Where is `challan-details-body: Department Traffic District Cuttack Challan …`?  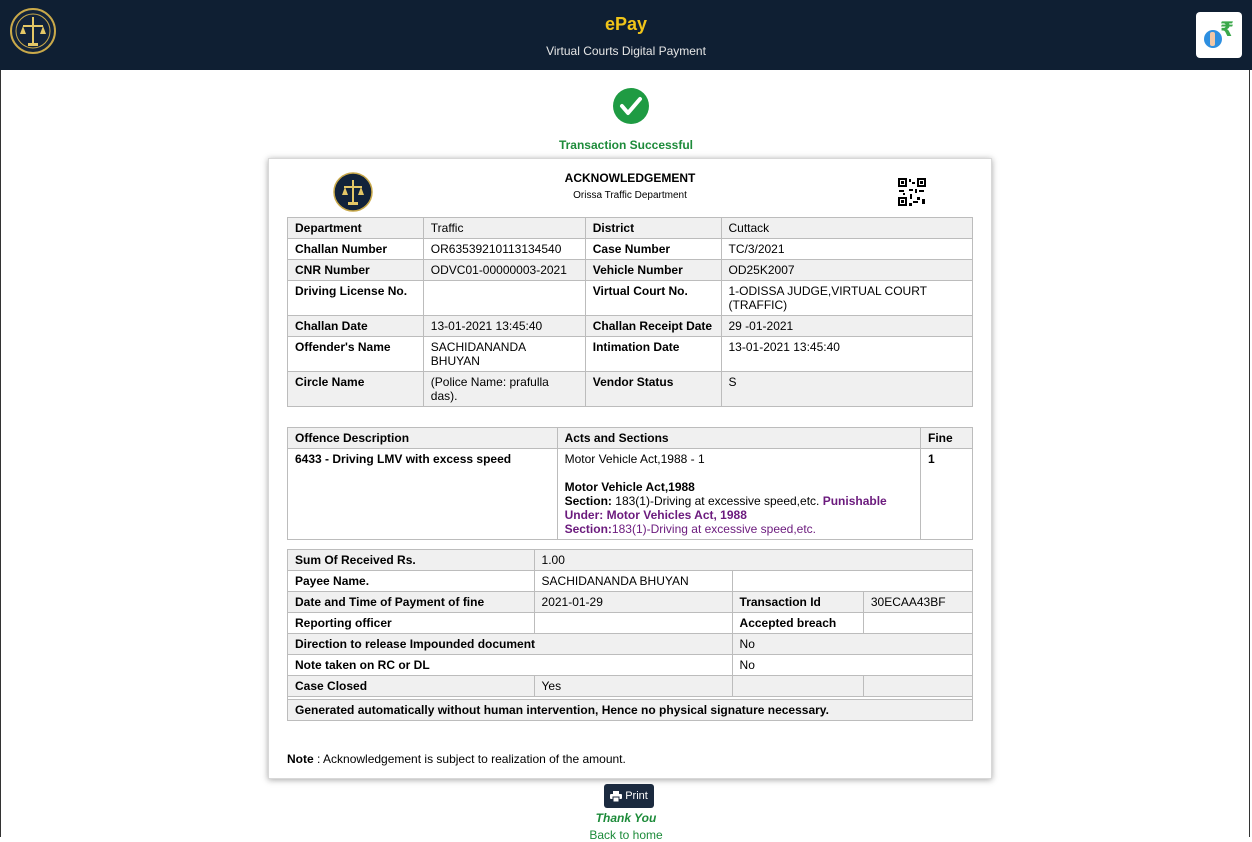 challan-details-body: Department Traffic District Cuttack Challan … is located at coordinates (630, 312).